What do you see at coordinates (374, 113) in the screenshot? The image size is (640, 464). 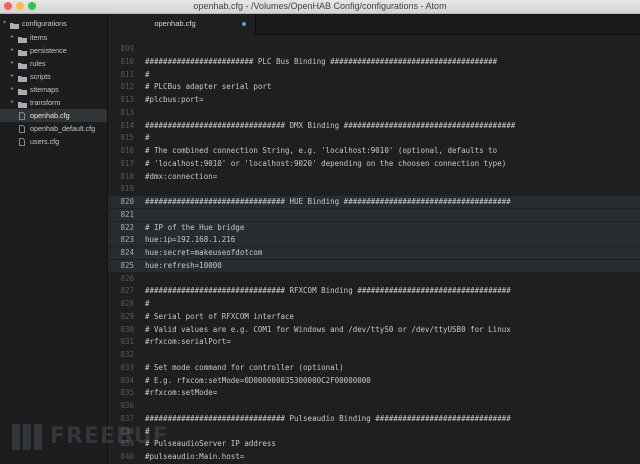 I see `code-line: 813` at bounding box center [374, 113].